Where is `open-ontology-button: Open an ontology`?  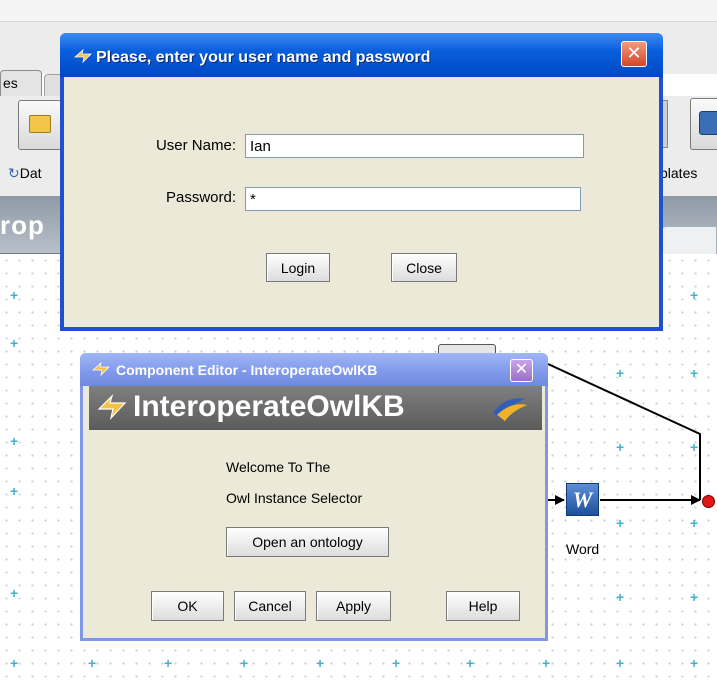 open-ontology-button: Open an ontology is located at coordinates (307, 542).